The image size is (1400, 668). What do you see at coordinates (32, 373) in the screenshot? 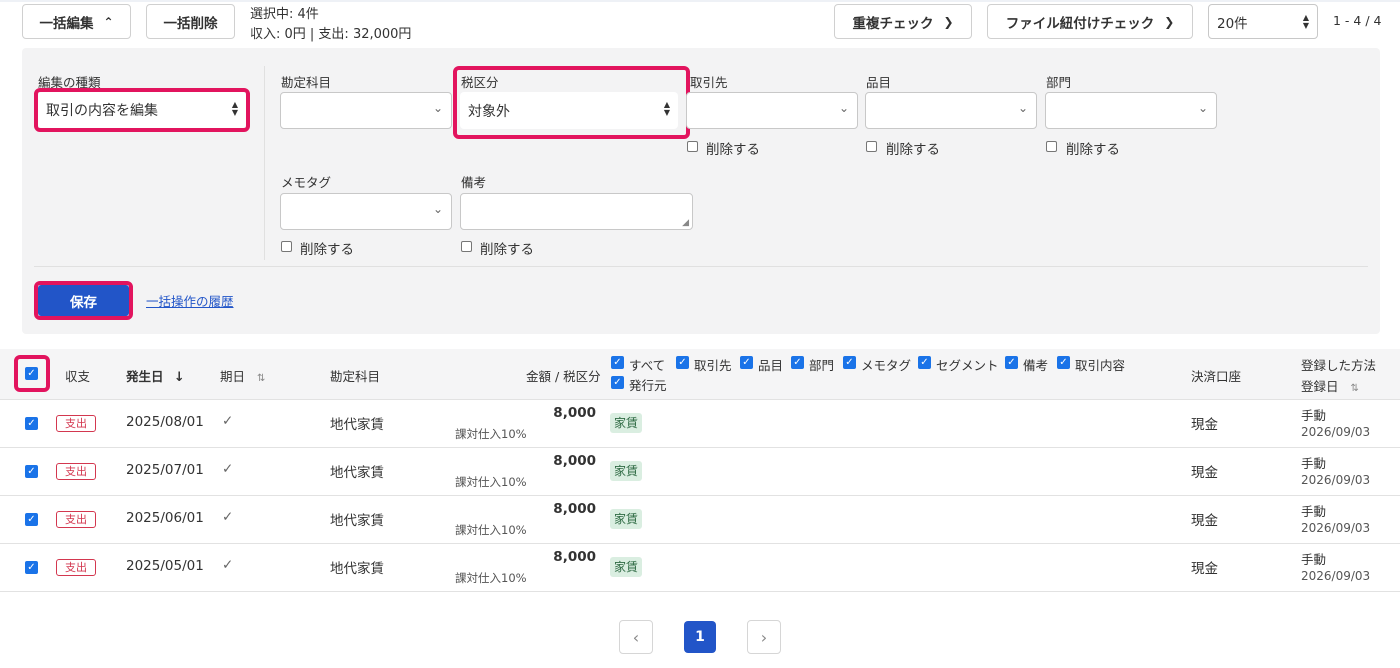
I see `select-all-highlight` at bounding box center [32, 373].